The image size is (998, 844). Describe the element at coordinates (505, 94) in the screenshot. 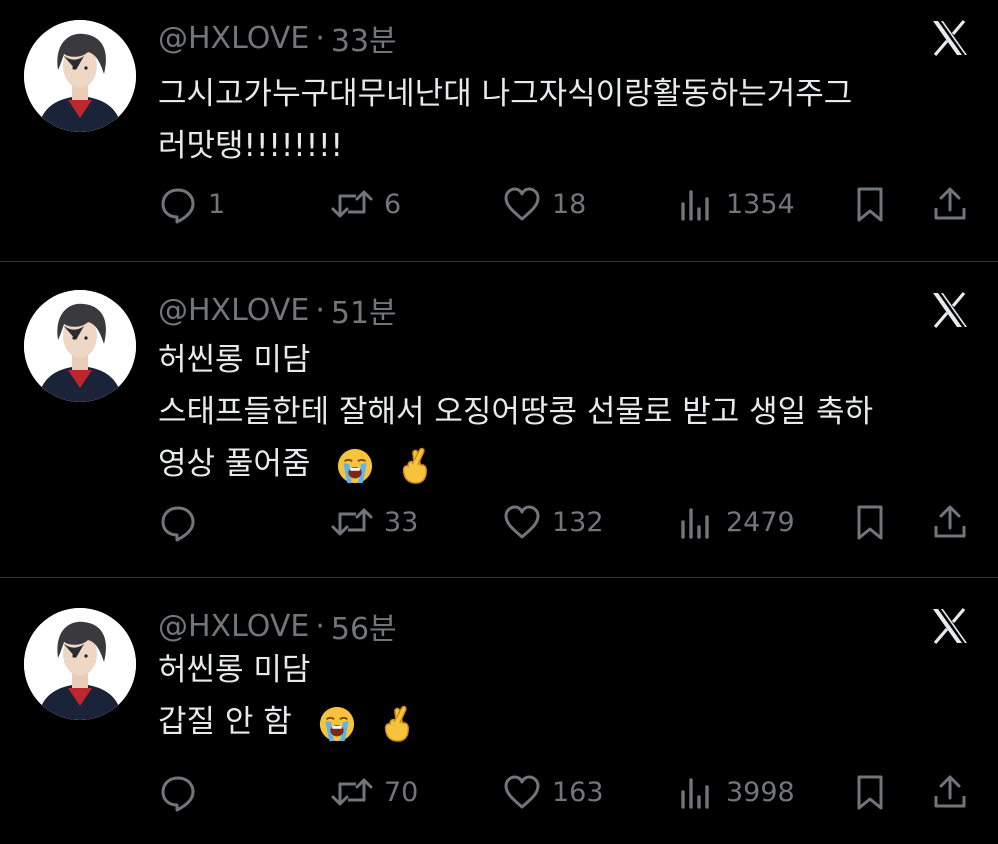

I see `tweet-text-line: 그시고가누구대무네난대 나그자식이랑활동하는거주그` at that location.